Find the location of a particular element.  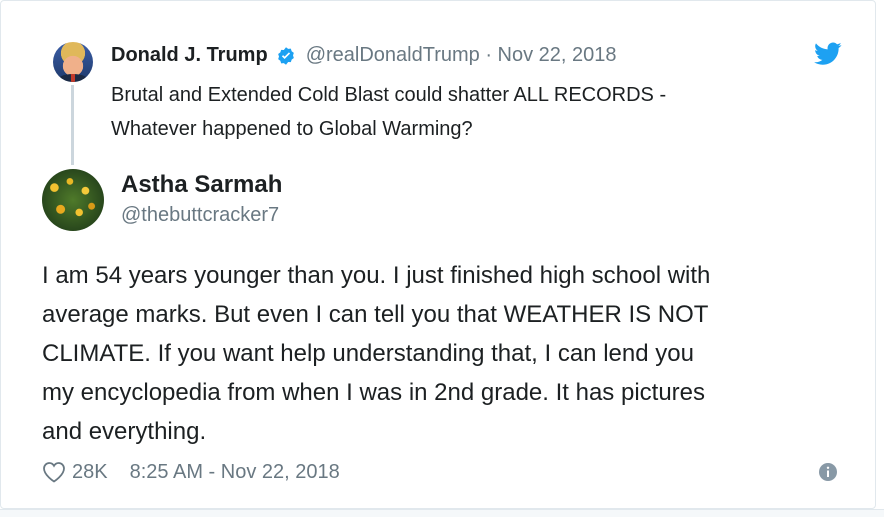

like-count: 28K is located at coordinates (90, 472).